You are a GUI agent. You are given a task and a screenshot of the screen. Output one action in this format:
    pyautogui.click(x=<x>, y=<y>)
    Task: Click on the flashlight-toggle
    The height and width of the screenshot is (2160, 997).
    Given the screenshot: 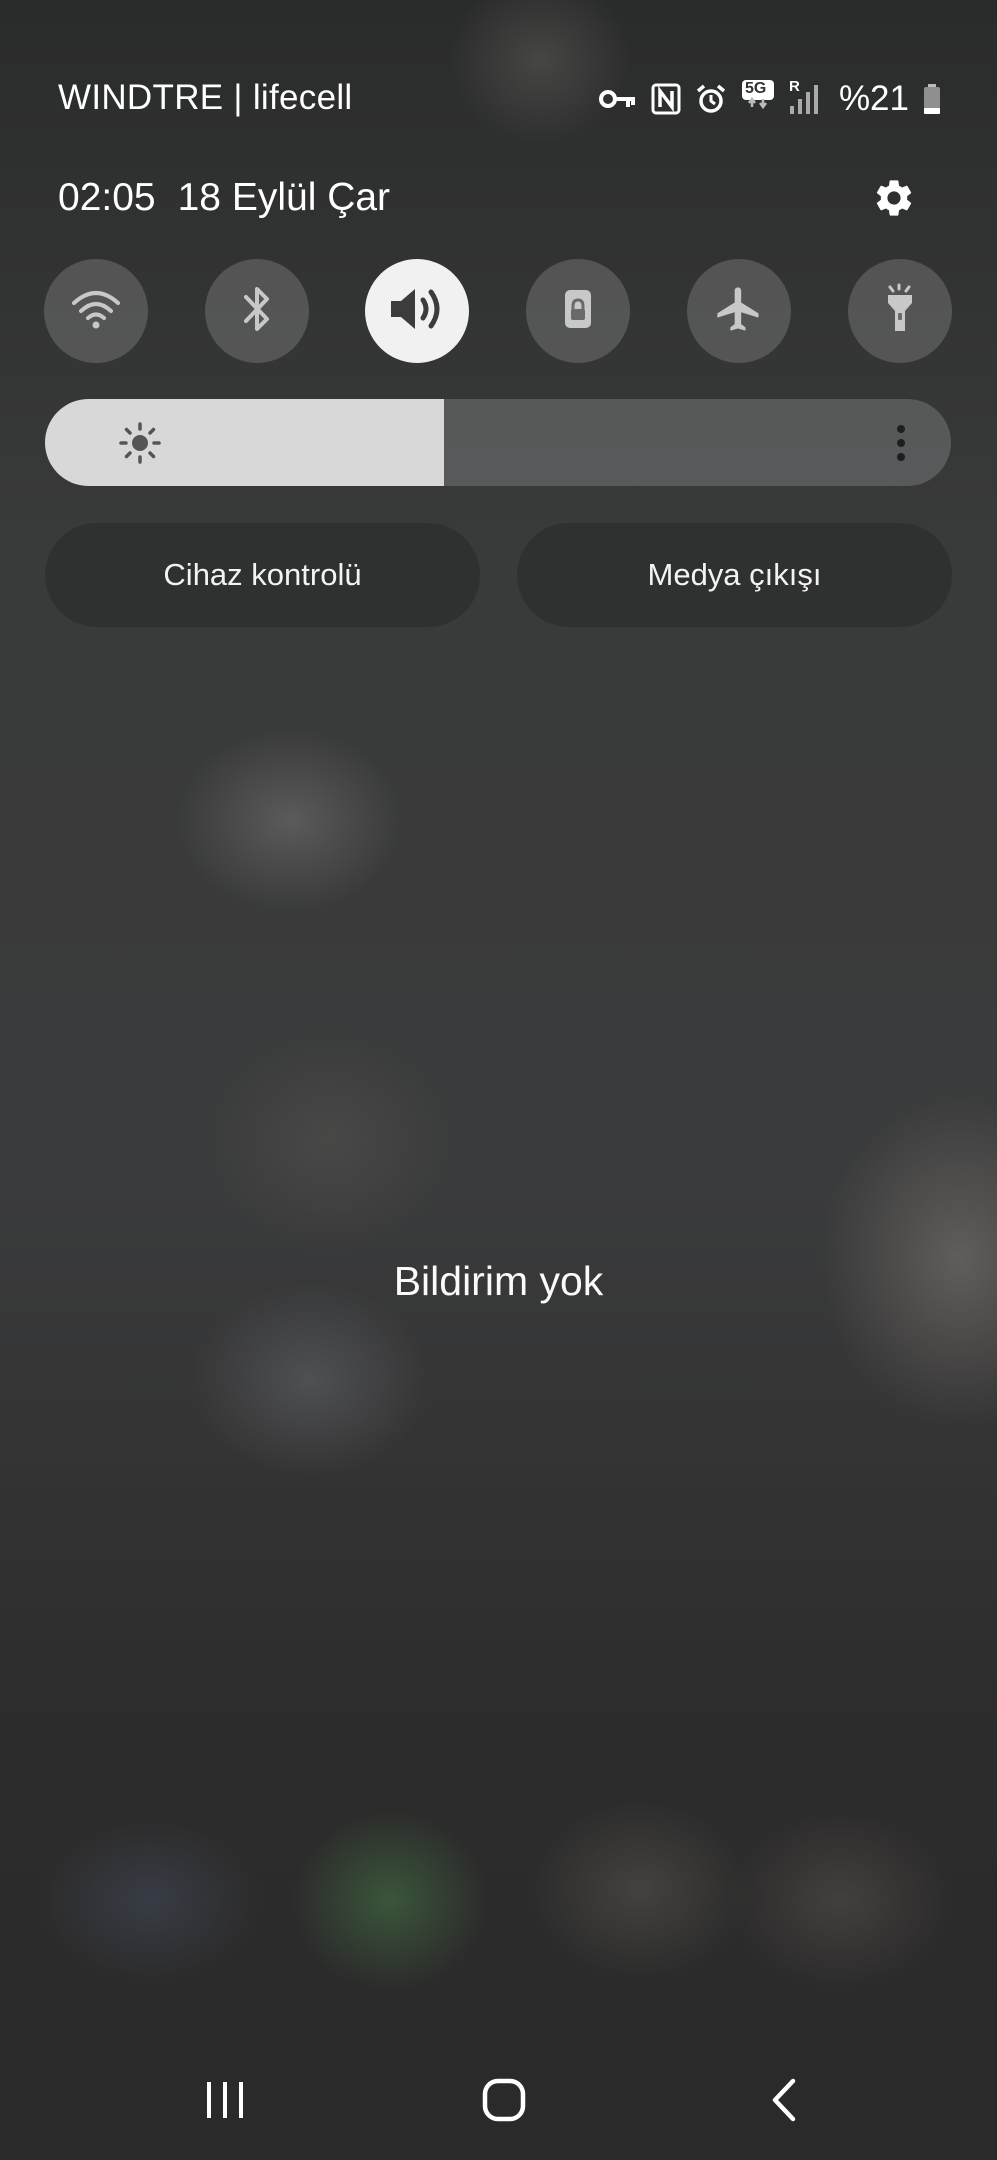 What is the action you would take?
    pyautogui.click(x=900, y=311)
    